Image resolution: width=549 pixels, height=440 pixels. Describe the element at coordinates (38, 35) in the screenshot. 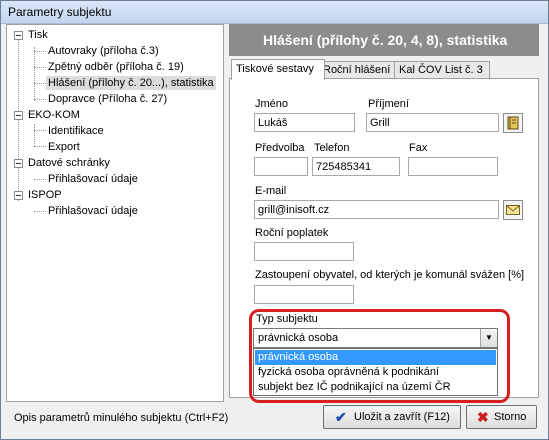

I see `tree-node-tisk: Tisk` at that location.